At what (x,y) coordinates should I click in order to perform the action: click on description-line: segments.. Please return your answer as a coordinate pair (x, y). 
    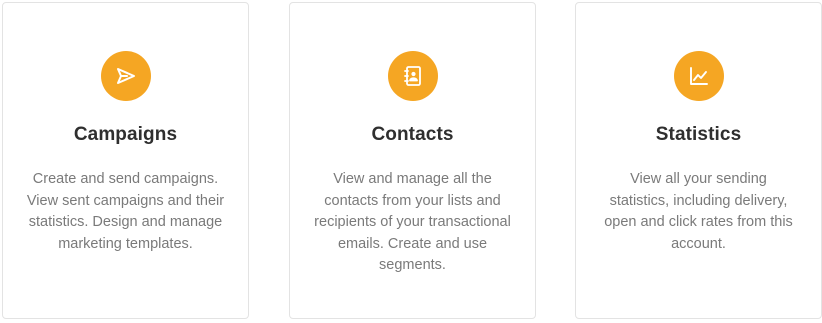
    Looking at the image, I should click on (412, 265).